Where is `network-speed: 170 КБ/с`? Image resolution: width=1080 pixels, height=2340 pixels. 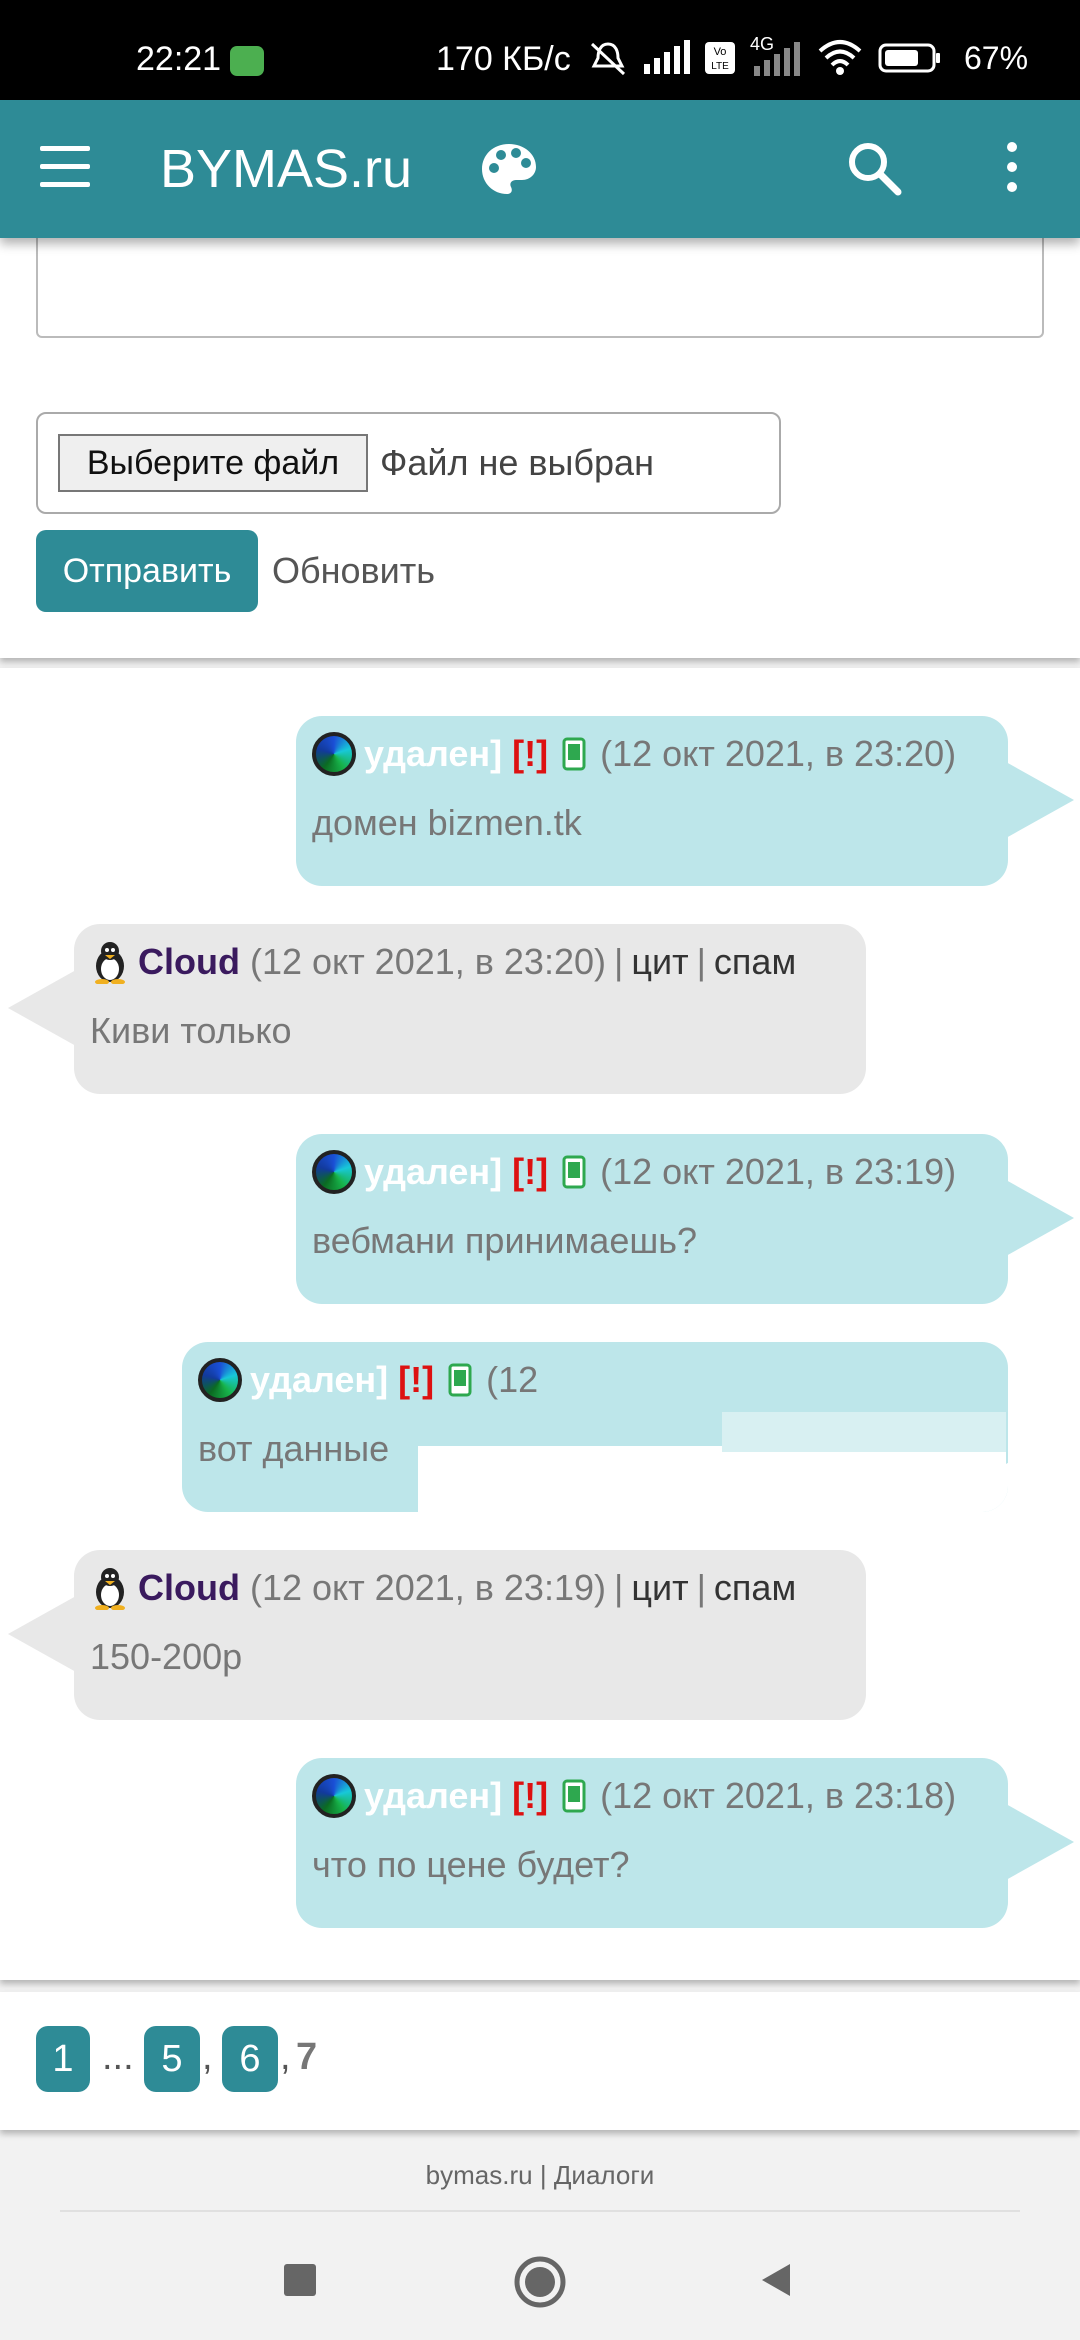
network-speed: 170 КБ/с is located at coordinates (503, 59).